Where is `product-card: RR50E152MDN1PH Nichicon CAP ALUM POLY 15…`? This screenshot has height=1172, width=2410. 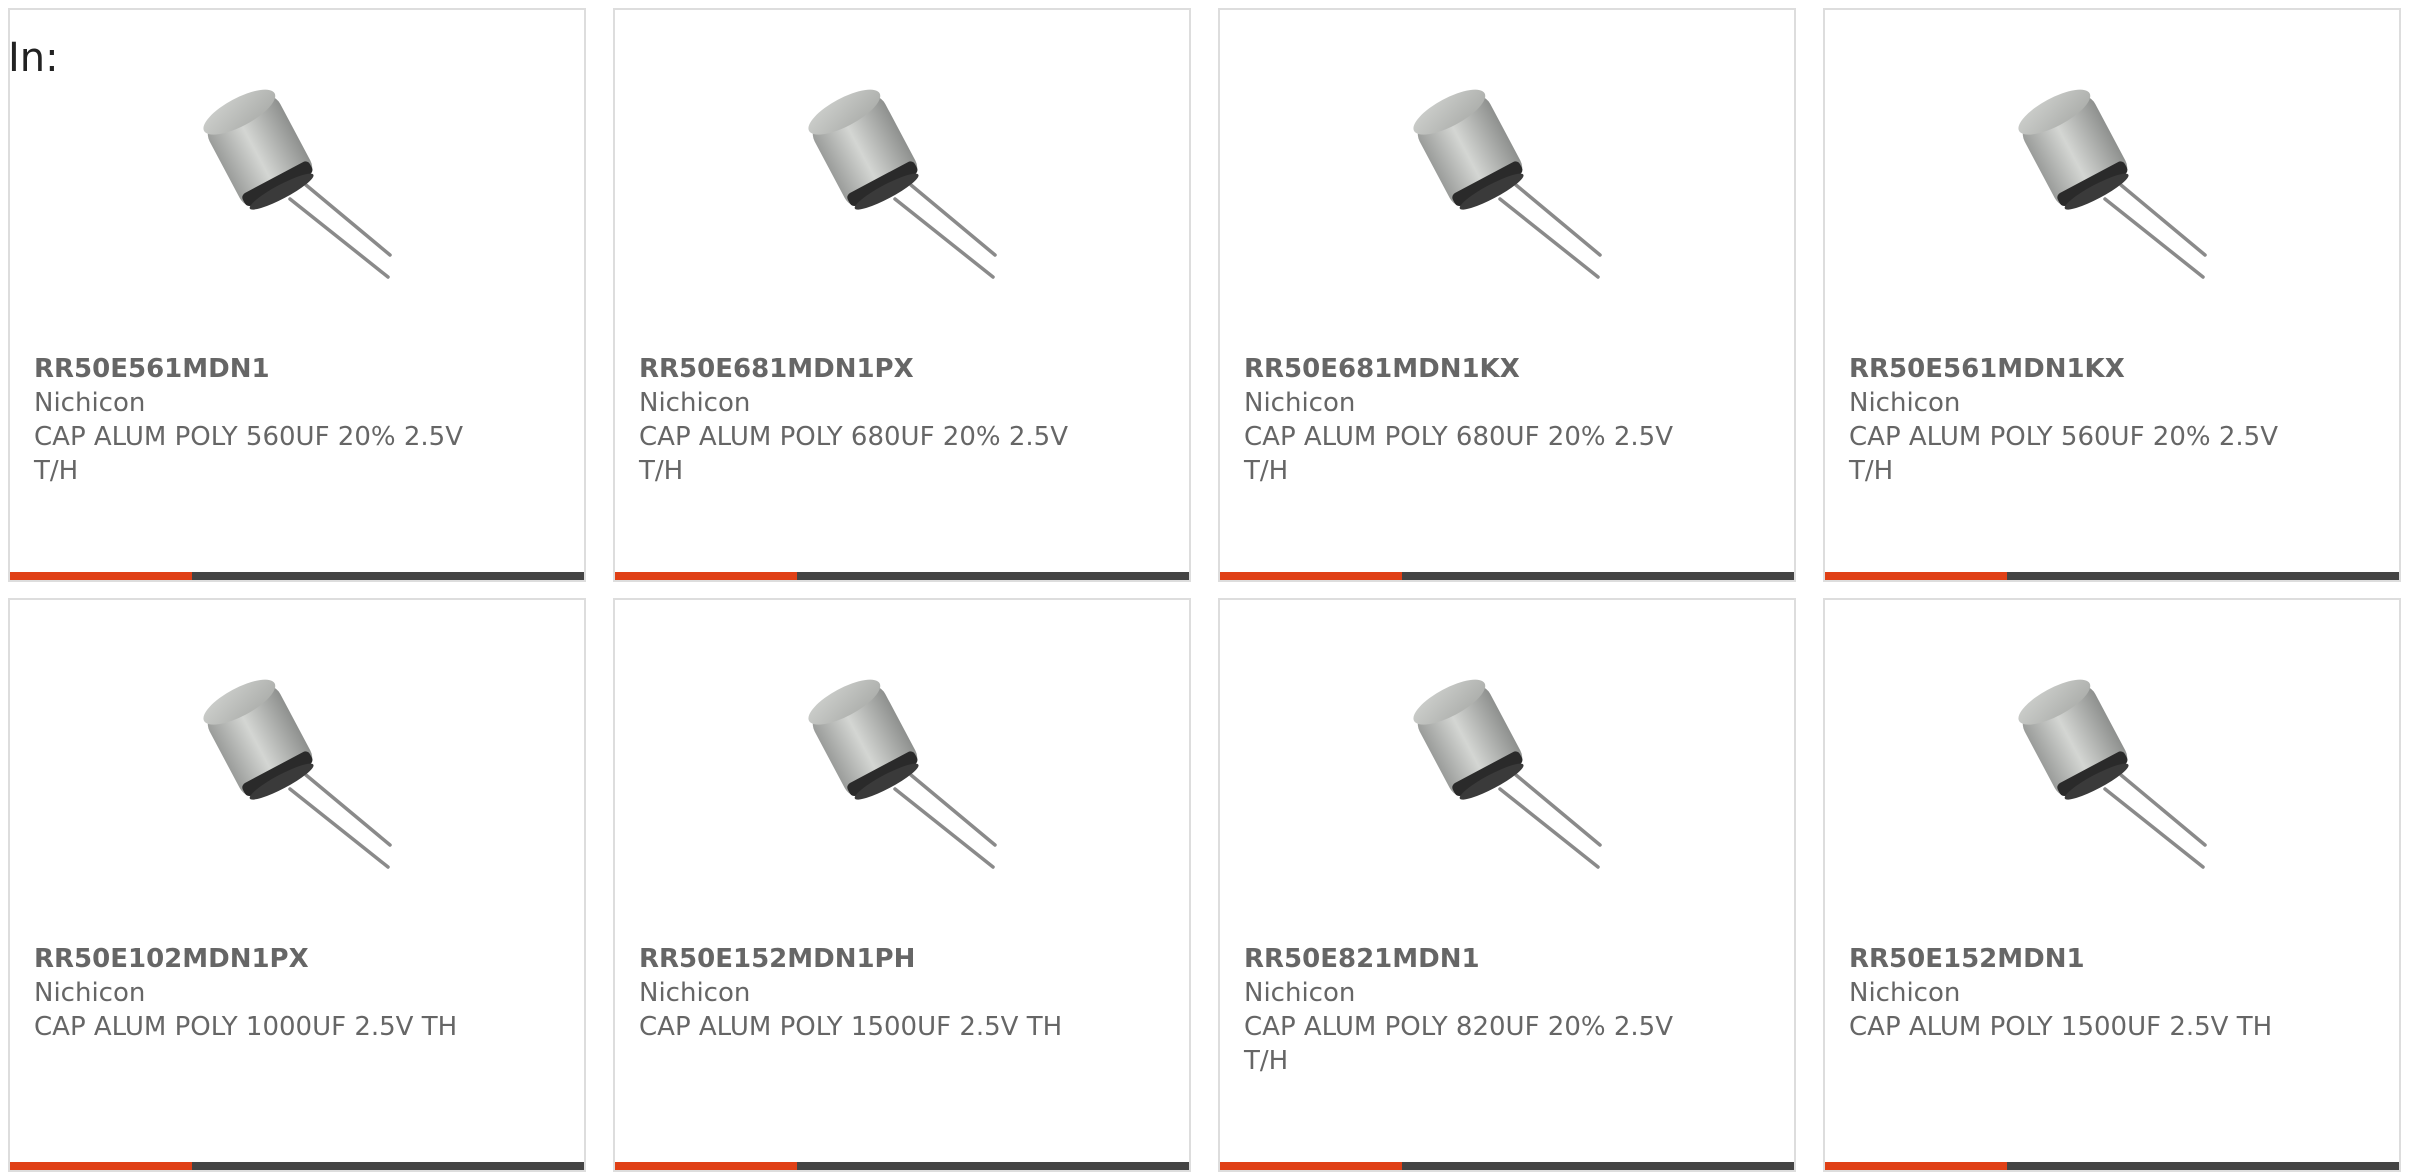
product-card: RR50E152MDN1PH Nichicon CAP ALUM POLY 15… is located at coordinates (902, 885).